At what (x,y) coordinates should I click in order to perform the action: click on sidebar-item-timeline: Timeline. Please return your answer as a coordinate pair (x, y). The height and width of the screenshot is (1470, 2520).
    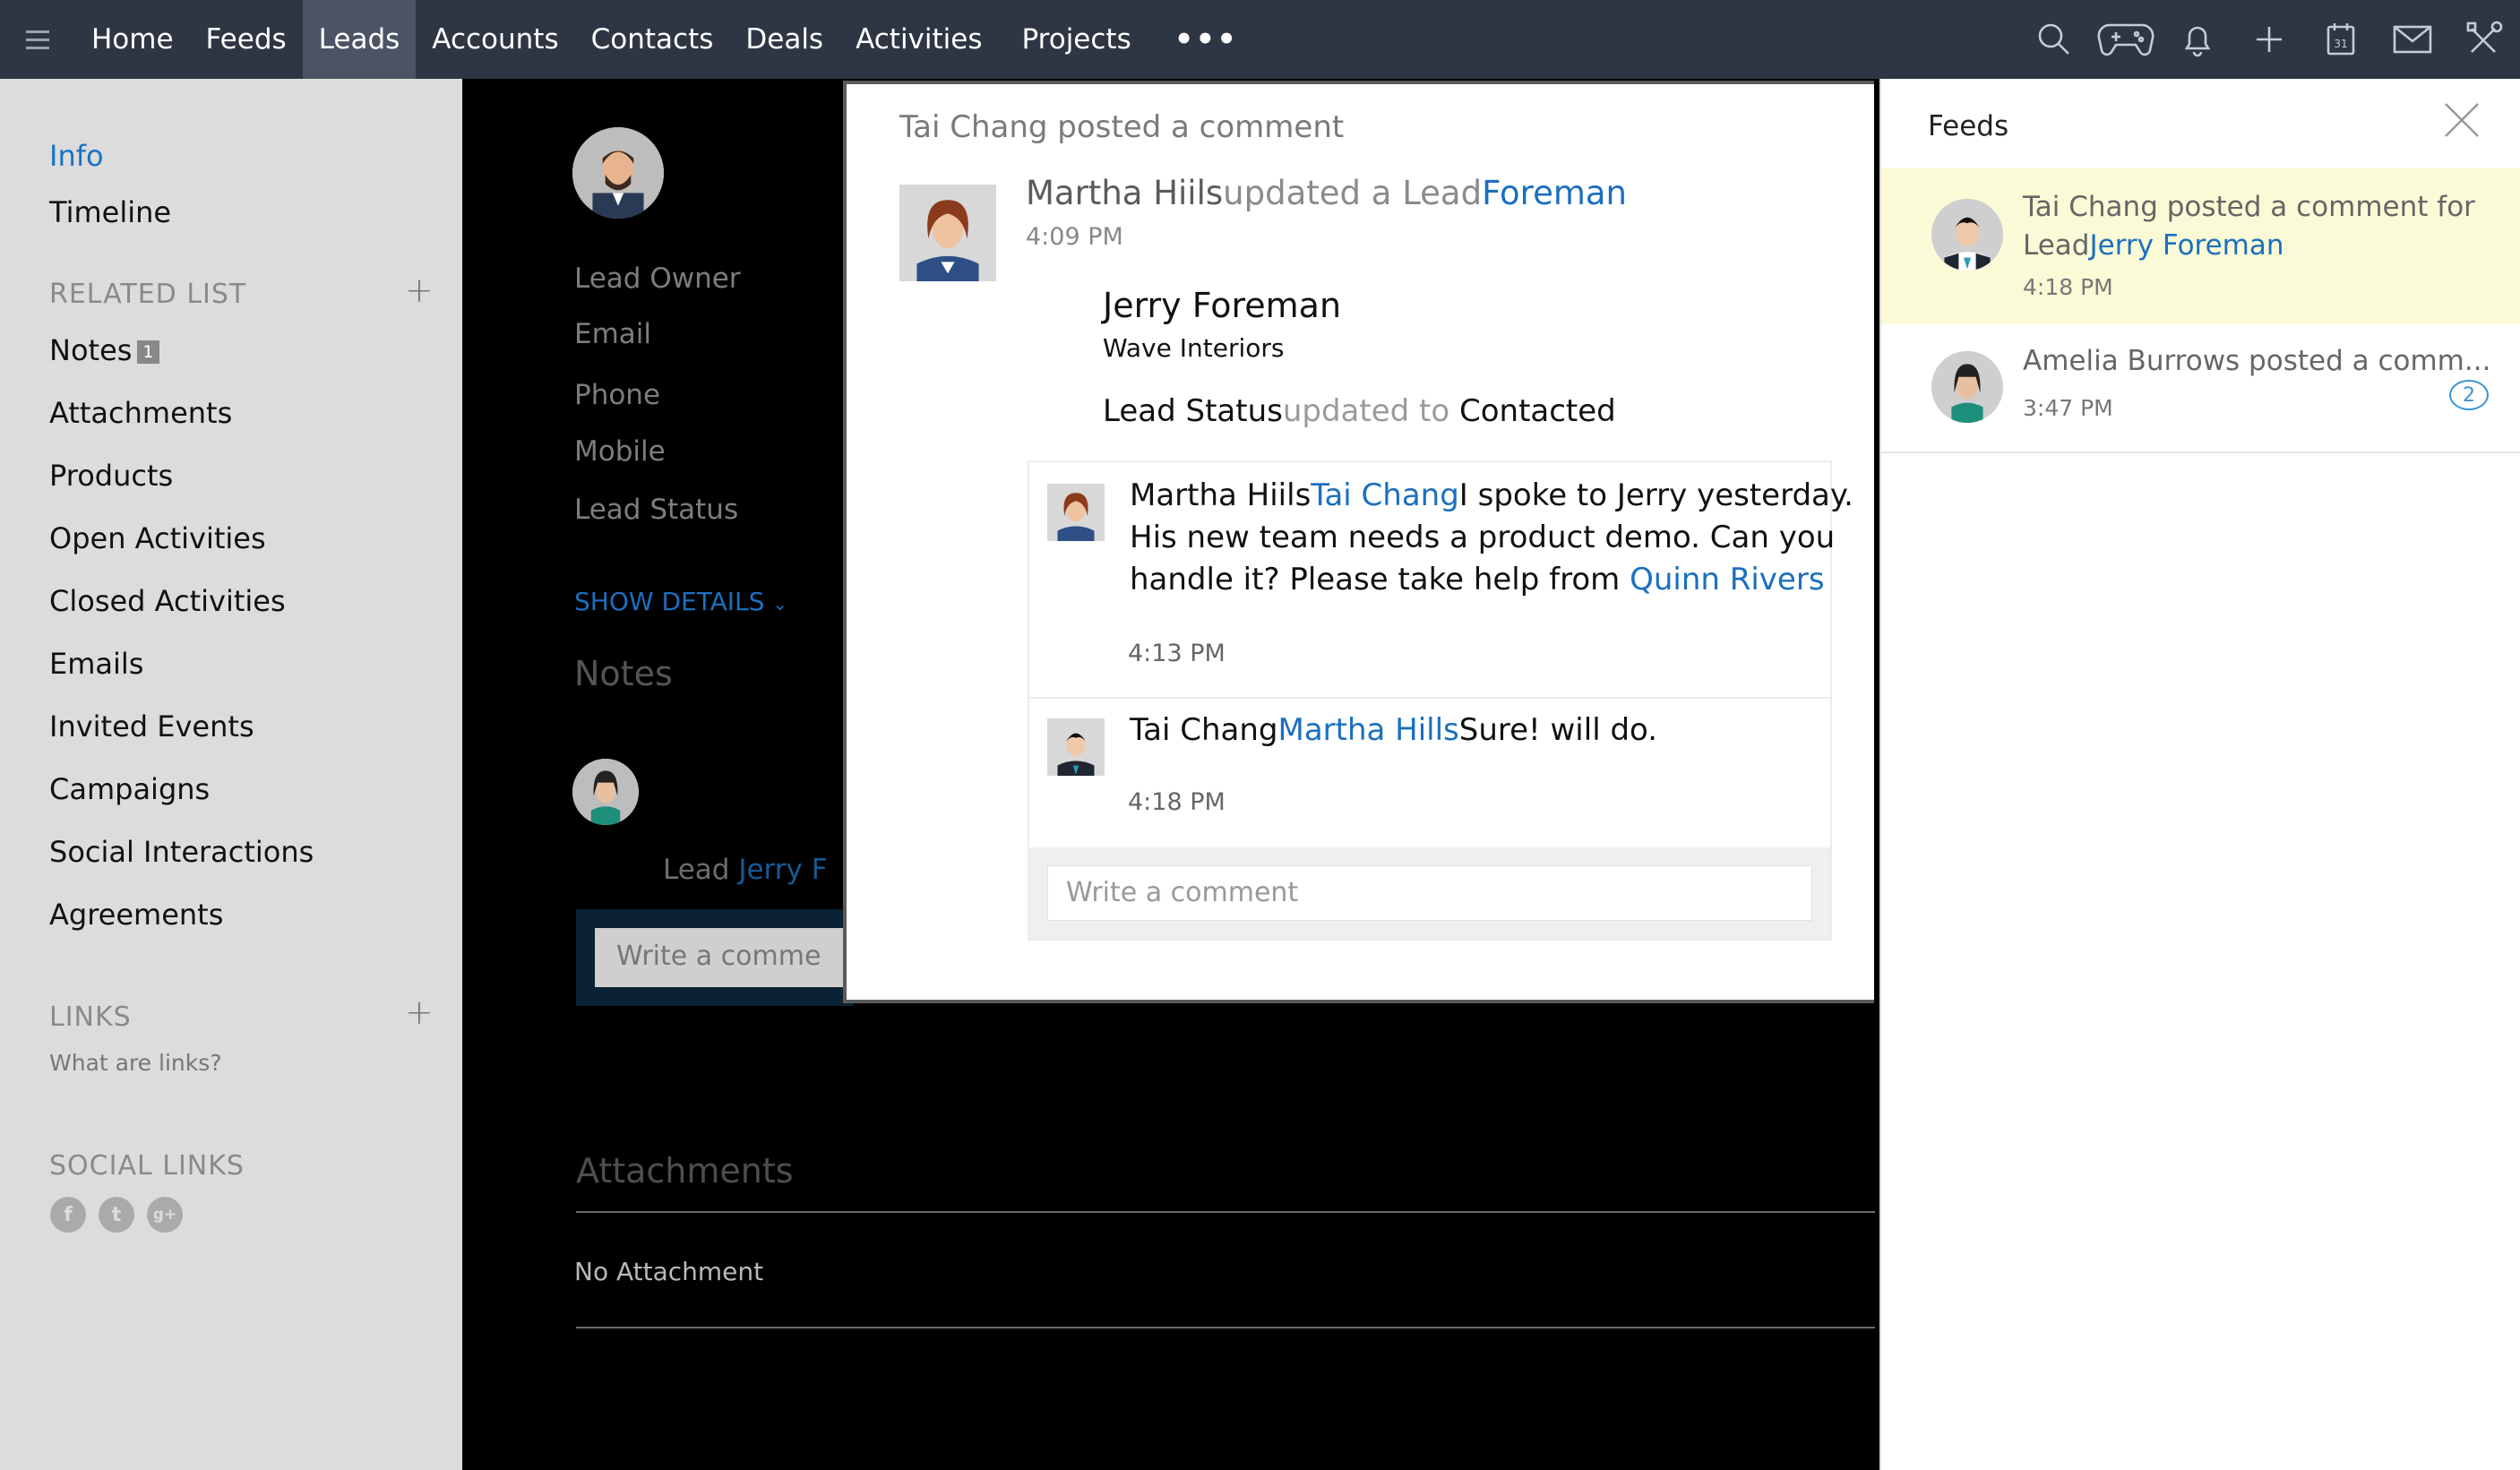
    Looking at the image, I should click on (110, 212).